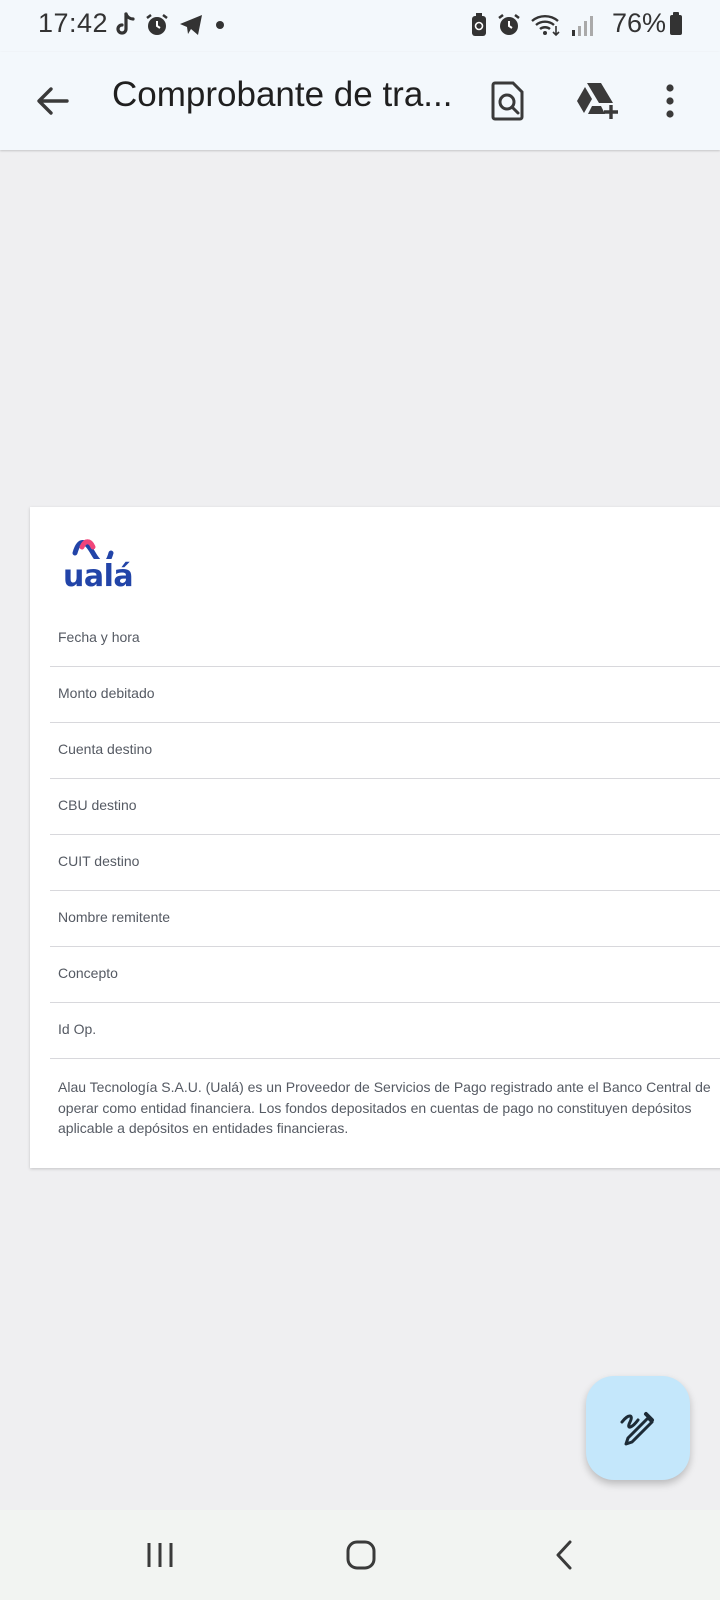  I want to click on status-time: 17:42, so click(73, 23).